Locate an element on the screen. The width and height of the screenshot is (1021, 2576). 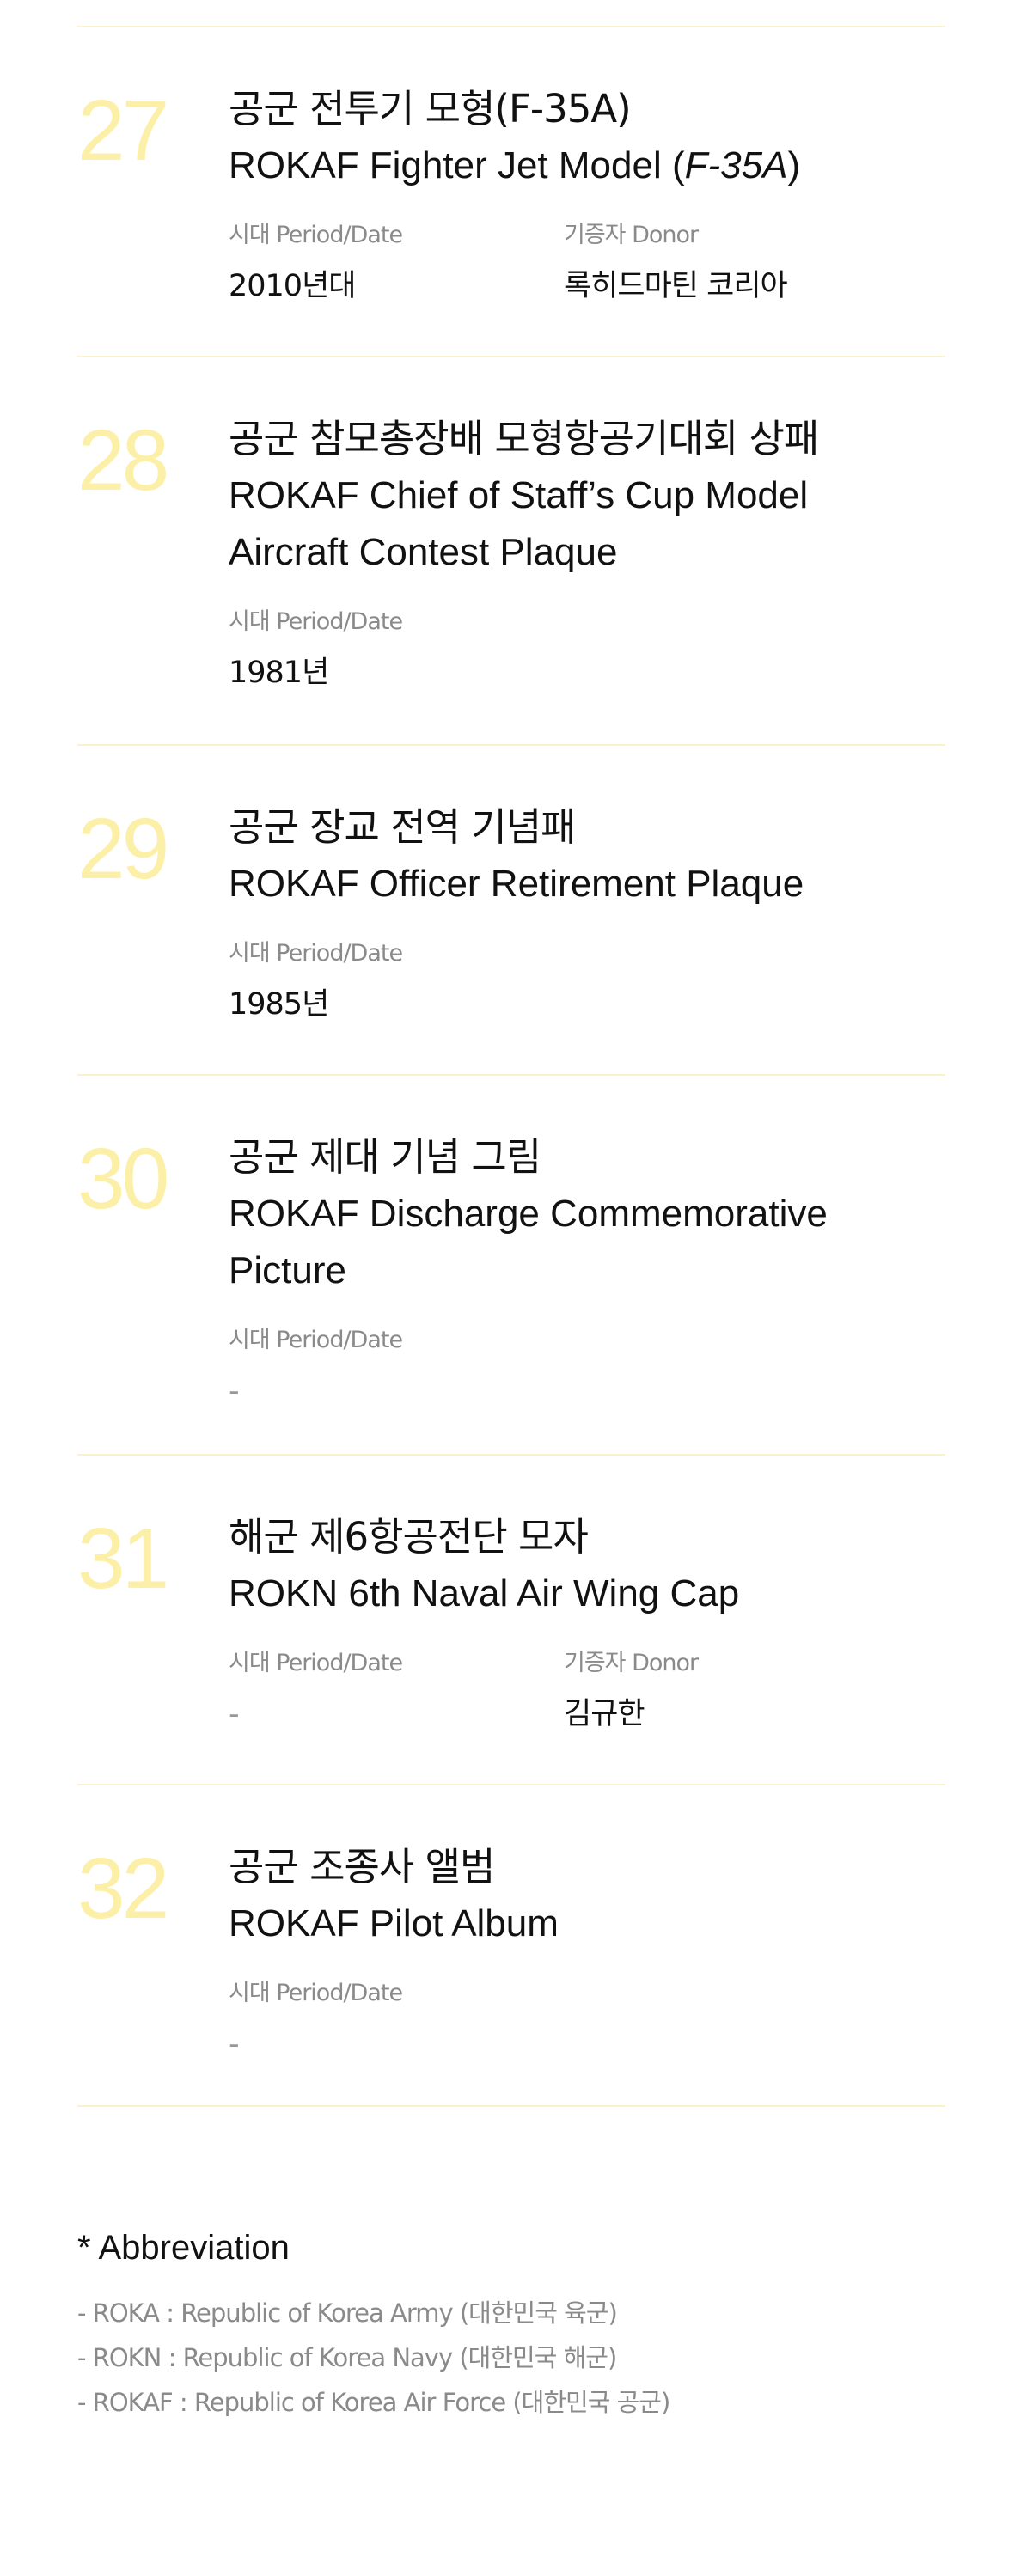
item-number: 31 is located at coordinates (123, 1559).